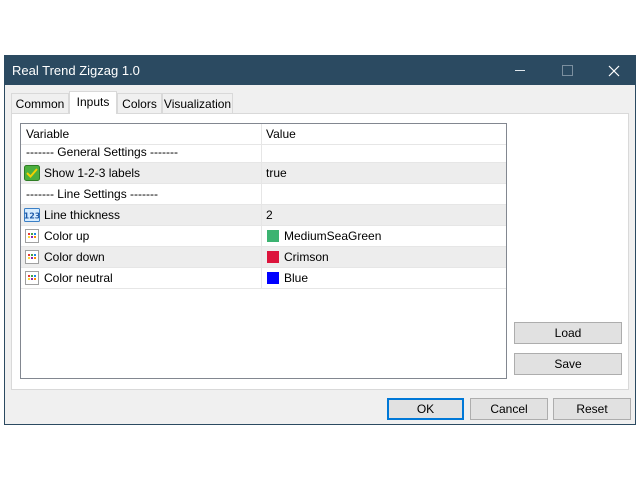  I want to click on maximize-button, so click(567, 70).